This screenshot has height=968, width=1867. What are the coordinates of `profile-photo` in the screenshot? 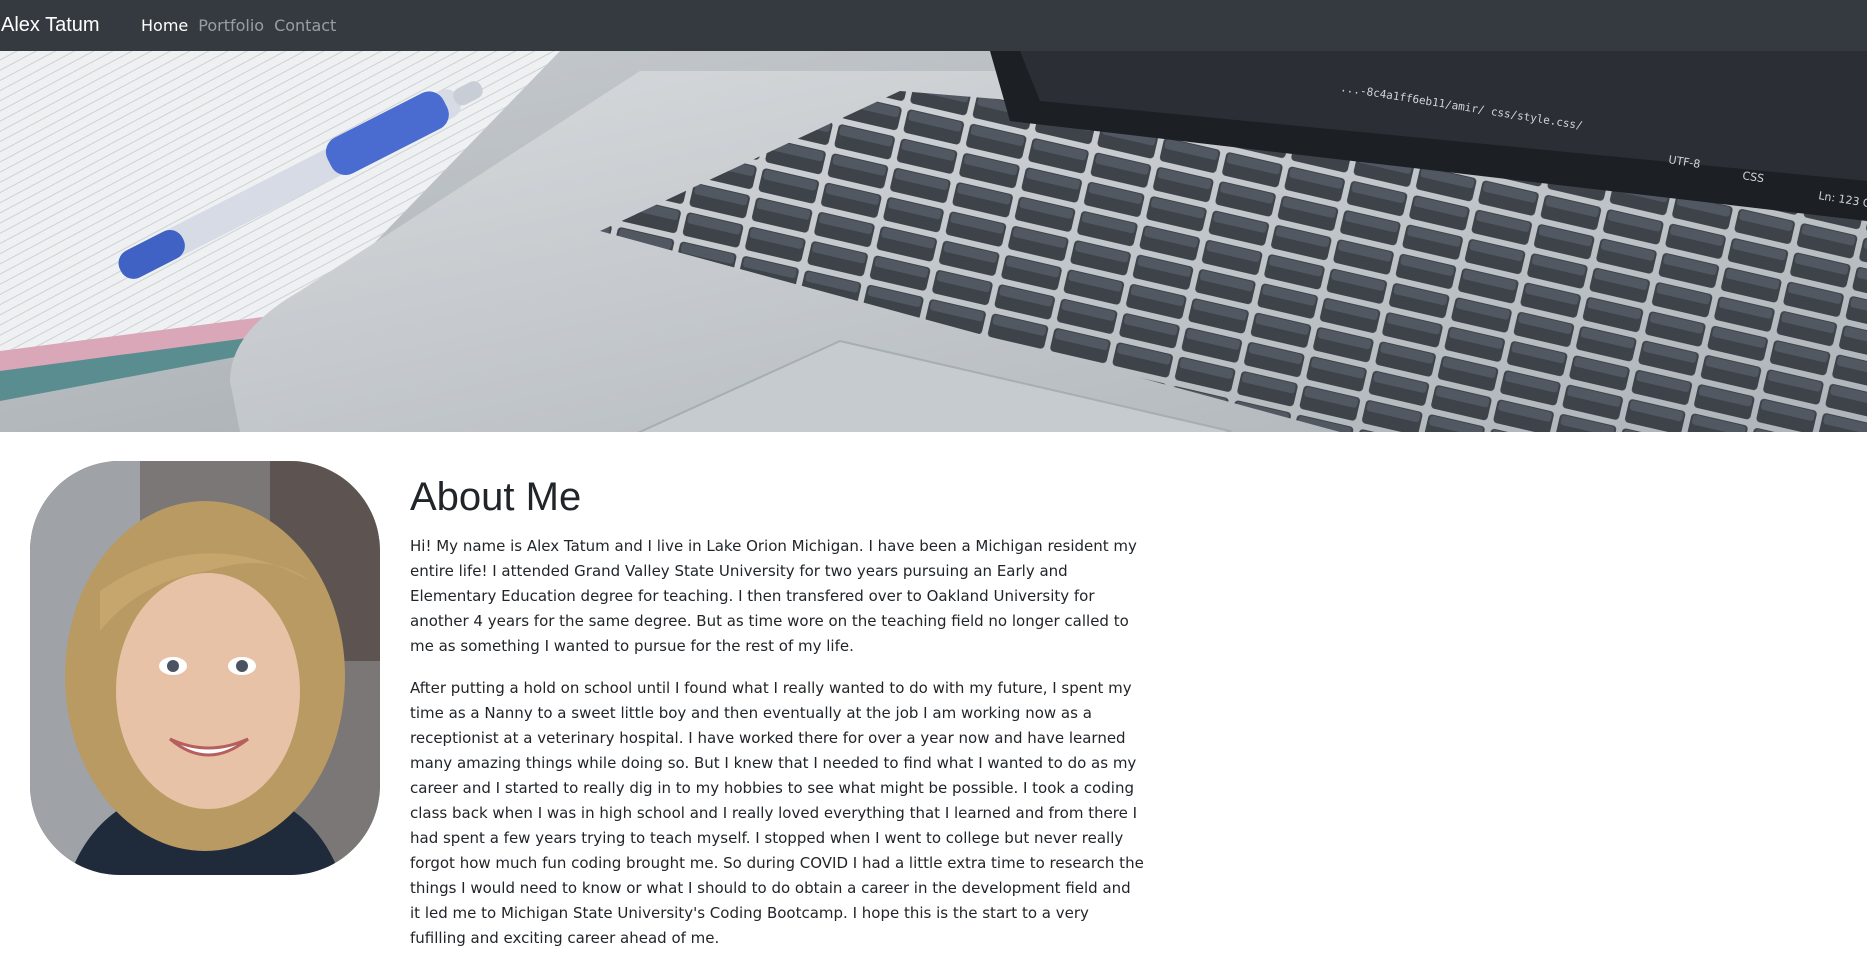 It's located at (205, 668).